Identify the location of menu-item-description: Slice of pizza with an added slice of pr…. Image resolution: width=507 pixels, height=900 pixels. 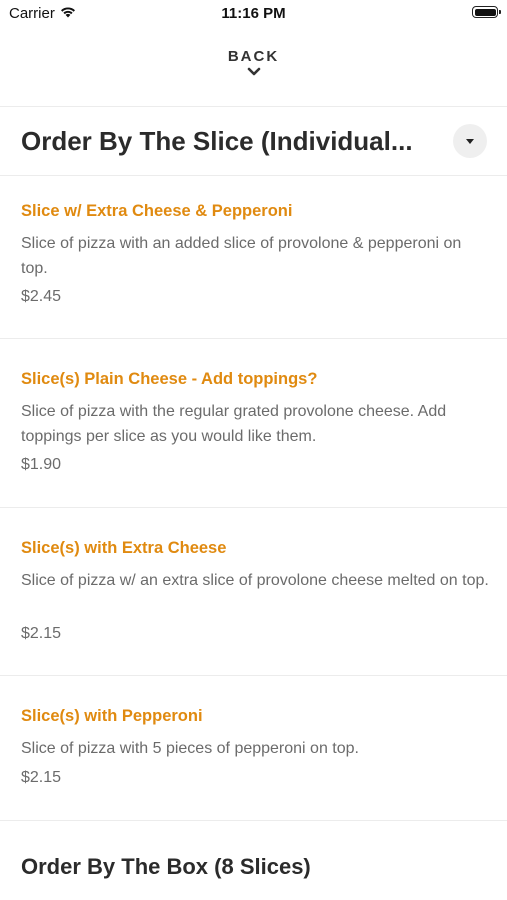
(241, 256).